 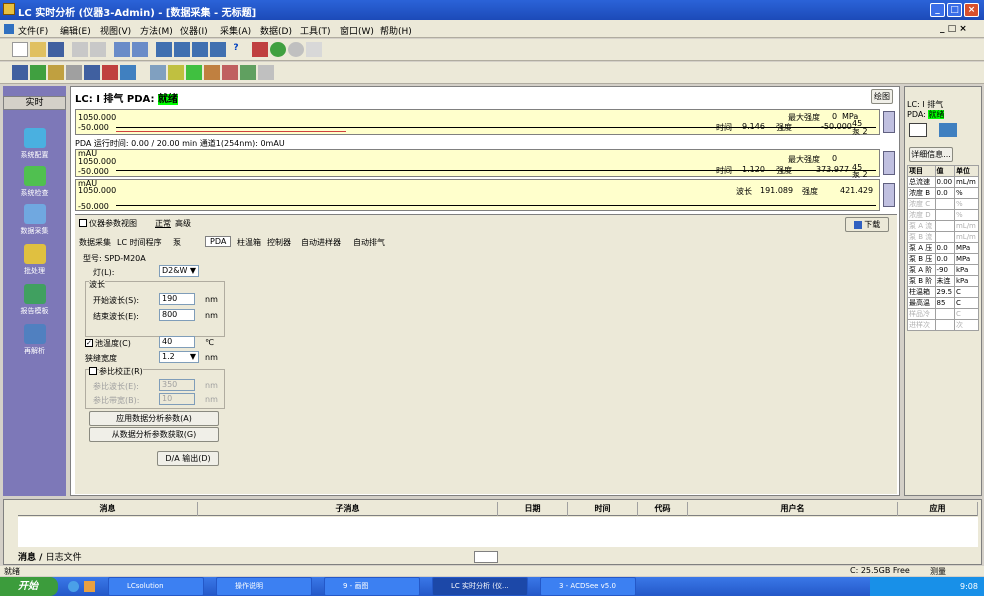 What do you see at coordinates (278, 49) in the screenshot?
I see `run-icon` at bounding box center [278, 49].